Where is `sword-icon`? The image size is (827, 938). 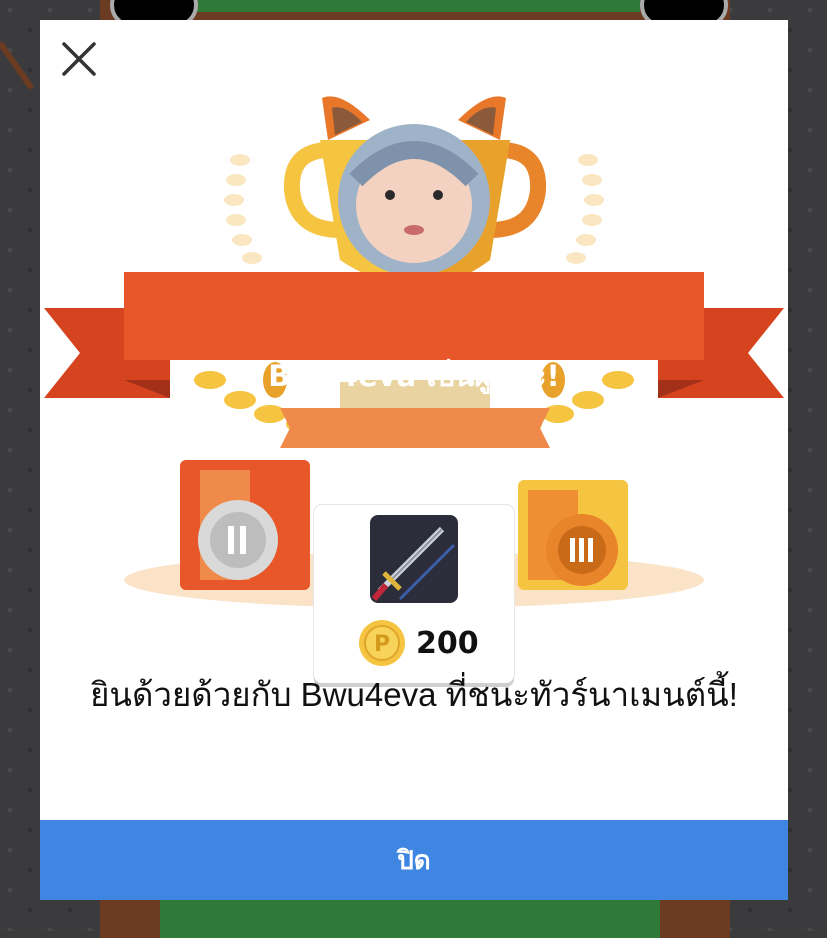 sword-icon is located at coordinates (414, 559).